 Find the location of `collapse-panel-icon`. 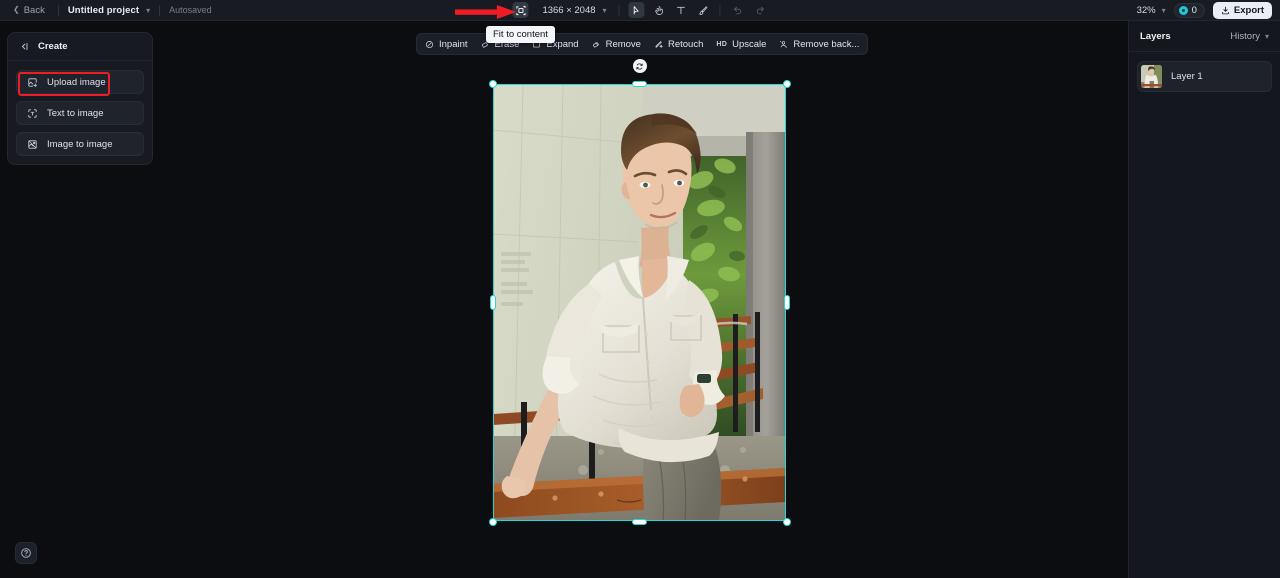

collapse-panel-icon is located at coordinates (24, 46).